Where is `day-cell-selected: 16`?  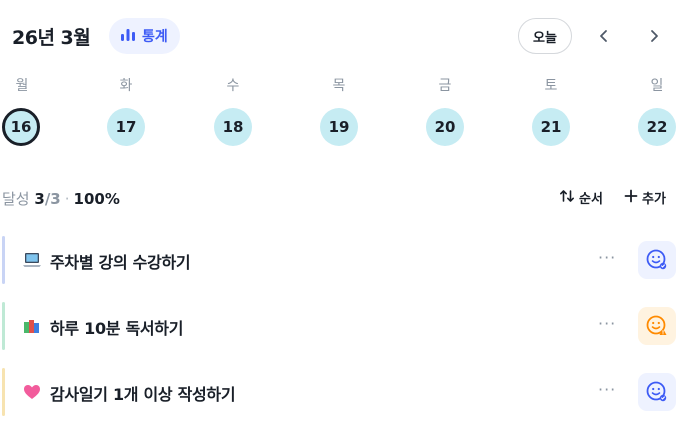
day-cell-selected: 16 is located at coordinates (21, 127).